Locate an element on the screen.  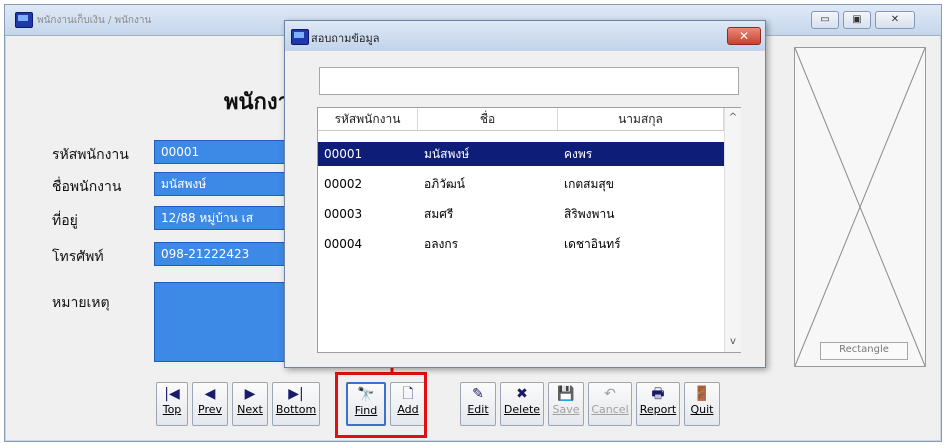
prev-record-icon: ◀ is located at coordinates (210, 394).